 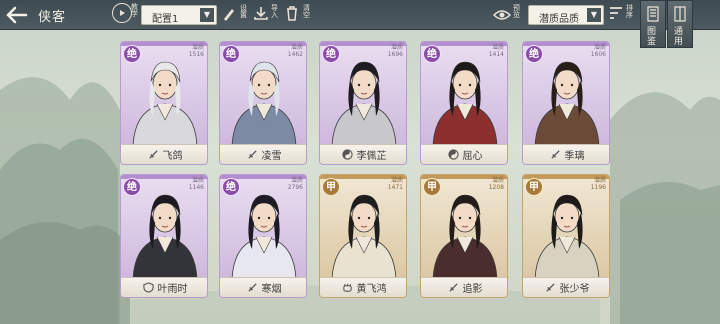 What do you see at coordinates (134, 10) in the screenshot?
I see `tutorial-label: 教学` at bounding box center [134, 10].